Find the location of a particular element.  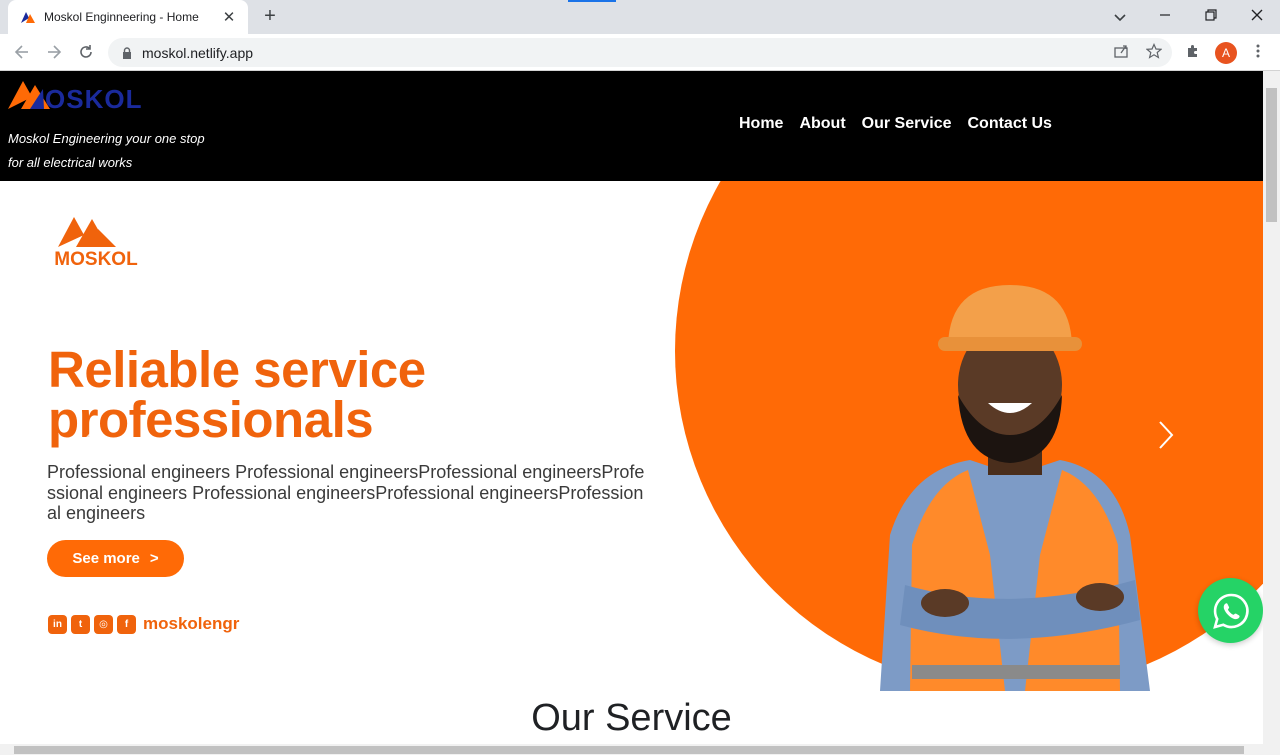

horizontal-scrollbar is located at coordinates (640, 749).